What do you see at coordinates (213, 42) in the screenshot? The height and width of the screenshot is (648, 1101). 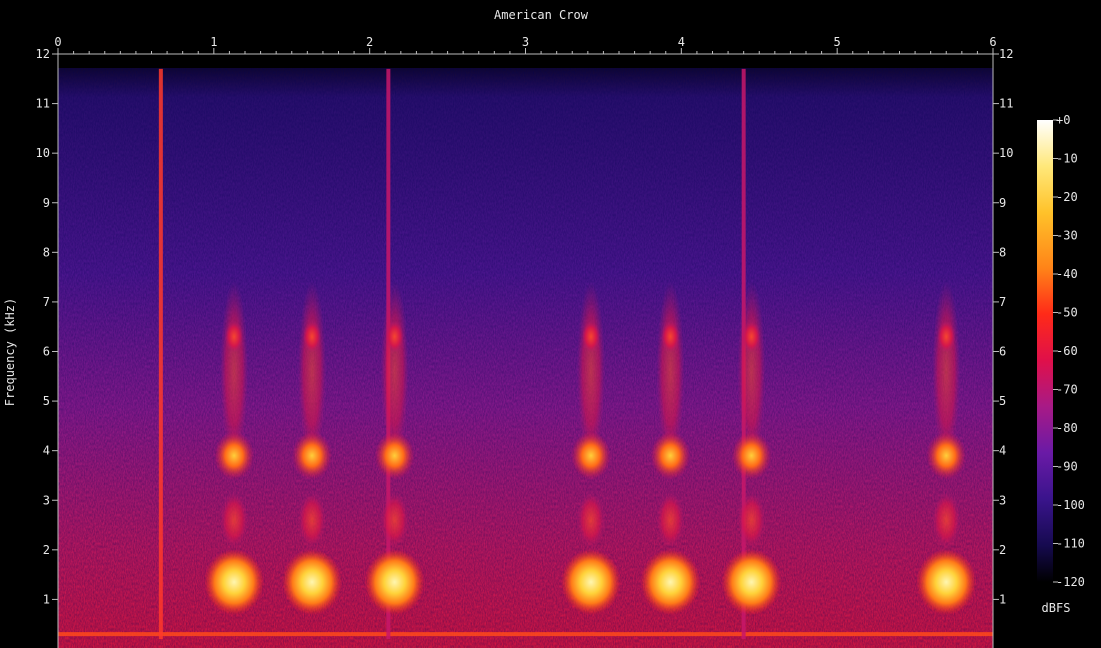 I see `x-tick-label-1: 1` at bounding box center [213, 42].